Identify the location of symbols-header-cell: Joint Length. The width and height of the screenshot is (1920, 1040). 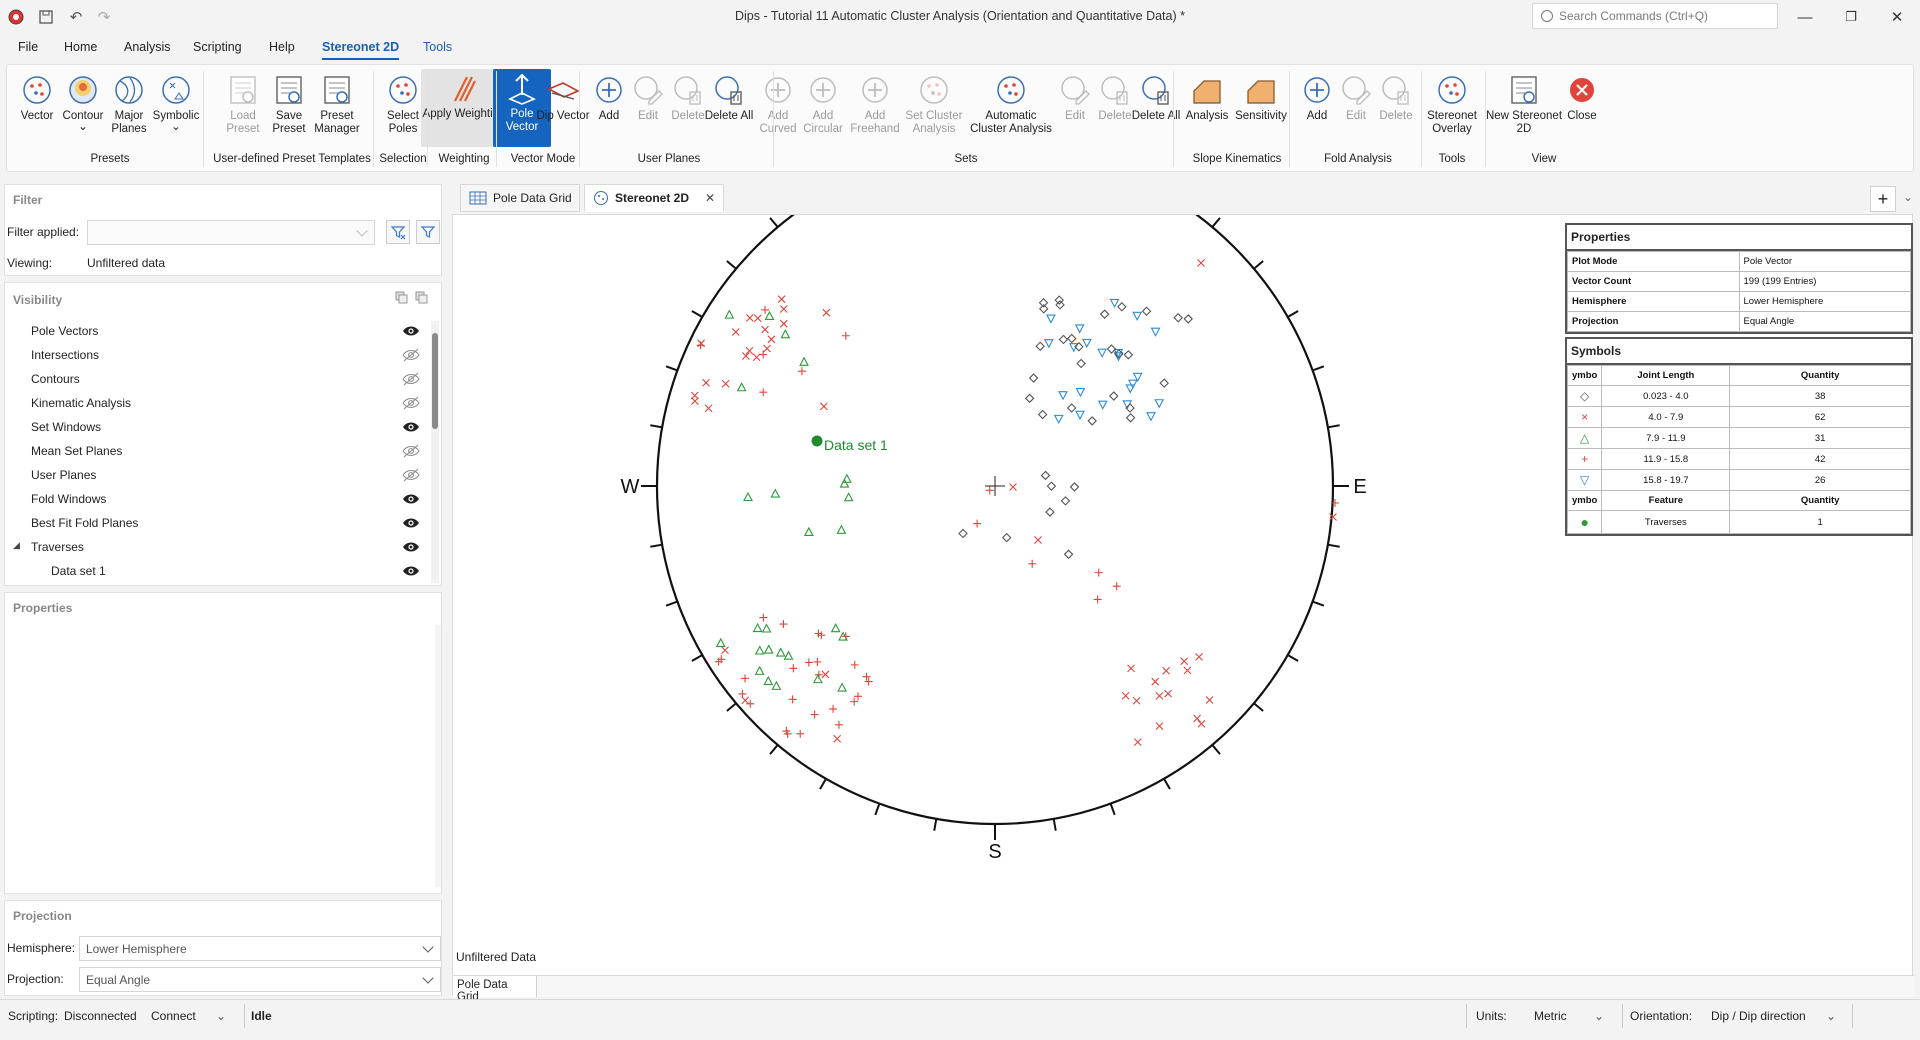
(1666, 375).